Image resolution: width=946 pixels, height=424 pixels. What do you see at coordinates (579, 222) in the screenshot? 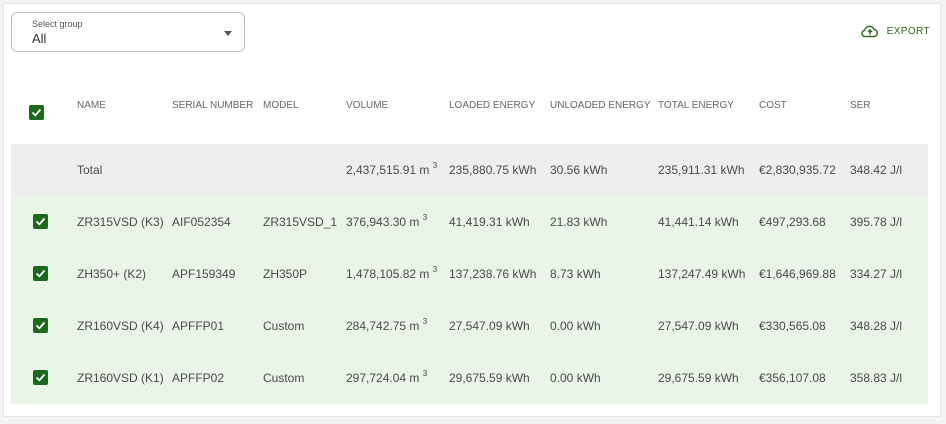
I see `cell-unloaded-energy: 21.83 kWh` at bounding box center [579, 222].